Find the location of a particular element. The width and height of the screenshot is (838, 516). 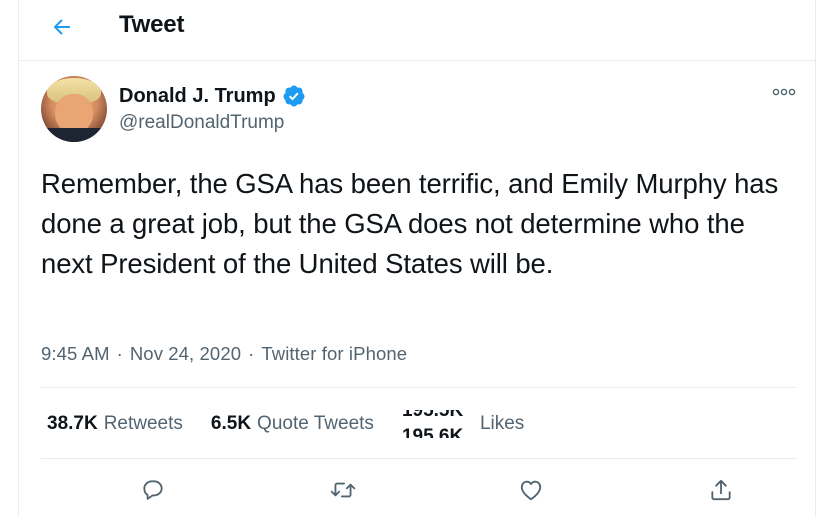

likes-stat: 195.5K 195.6K Likes is located at coordinates (463, 424).